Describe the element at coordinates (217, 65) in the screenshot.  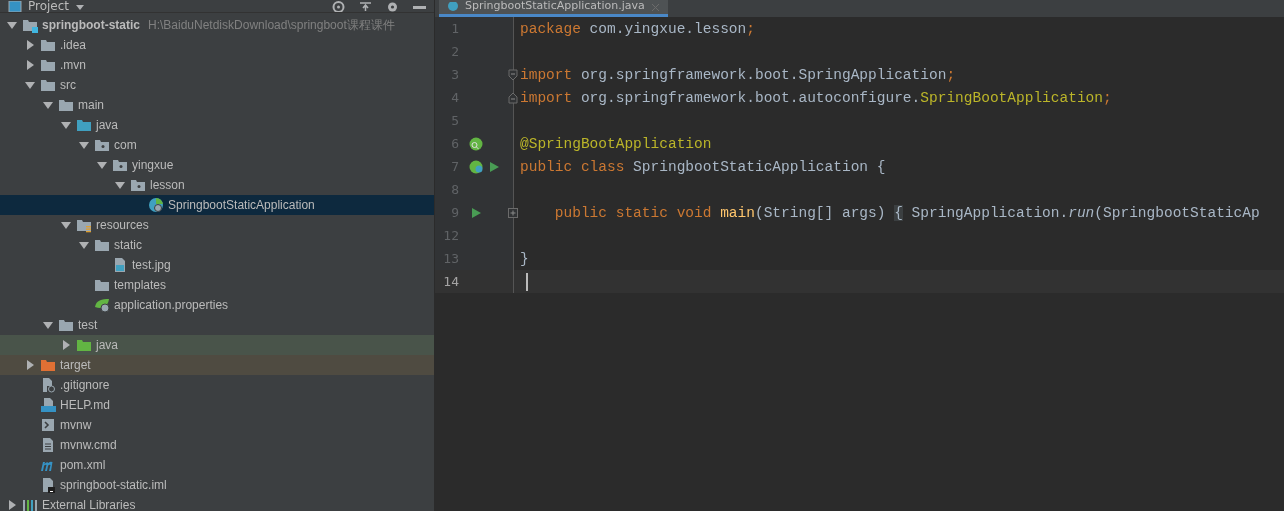
I see `tree-item: .mvn` at that location.